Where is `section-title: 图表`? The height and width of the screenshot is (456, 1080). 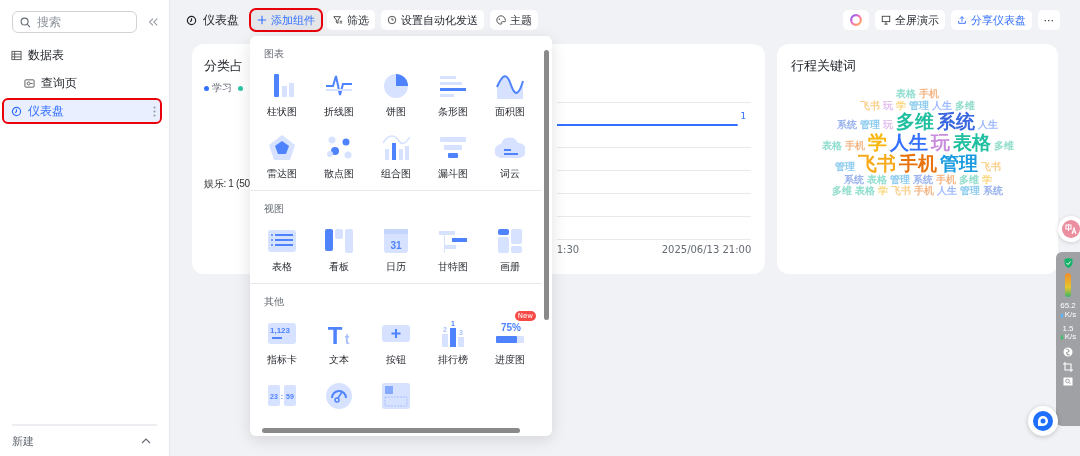
section-title: 图表 is located at coordinates (274, 54).